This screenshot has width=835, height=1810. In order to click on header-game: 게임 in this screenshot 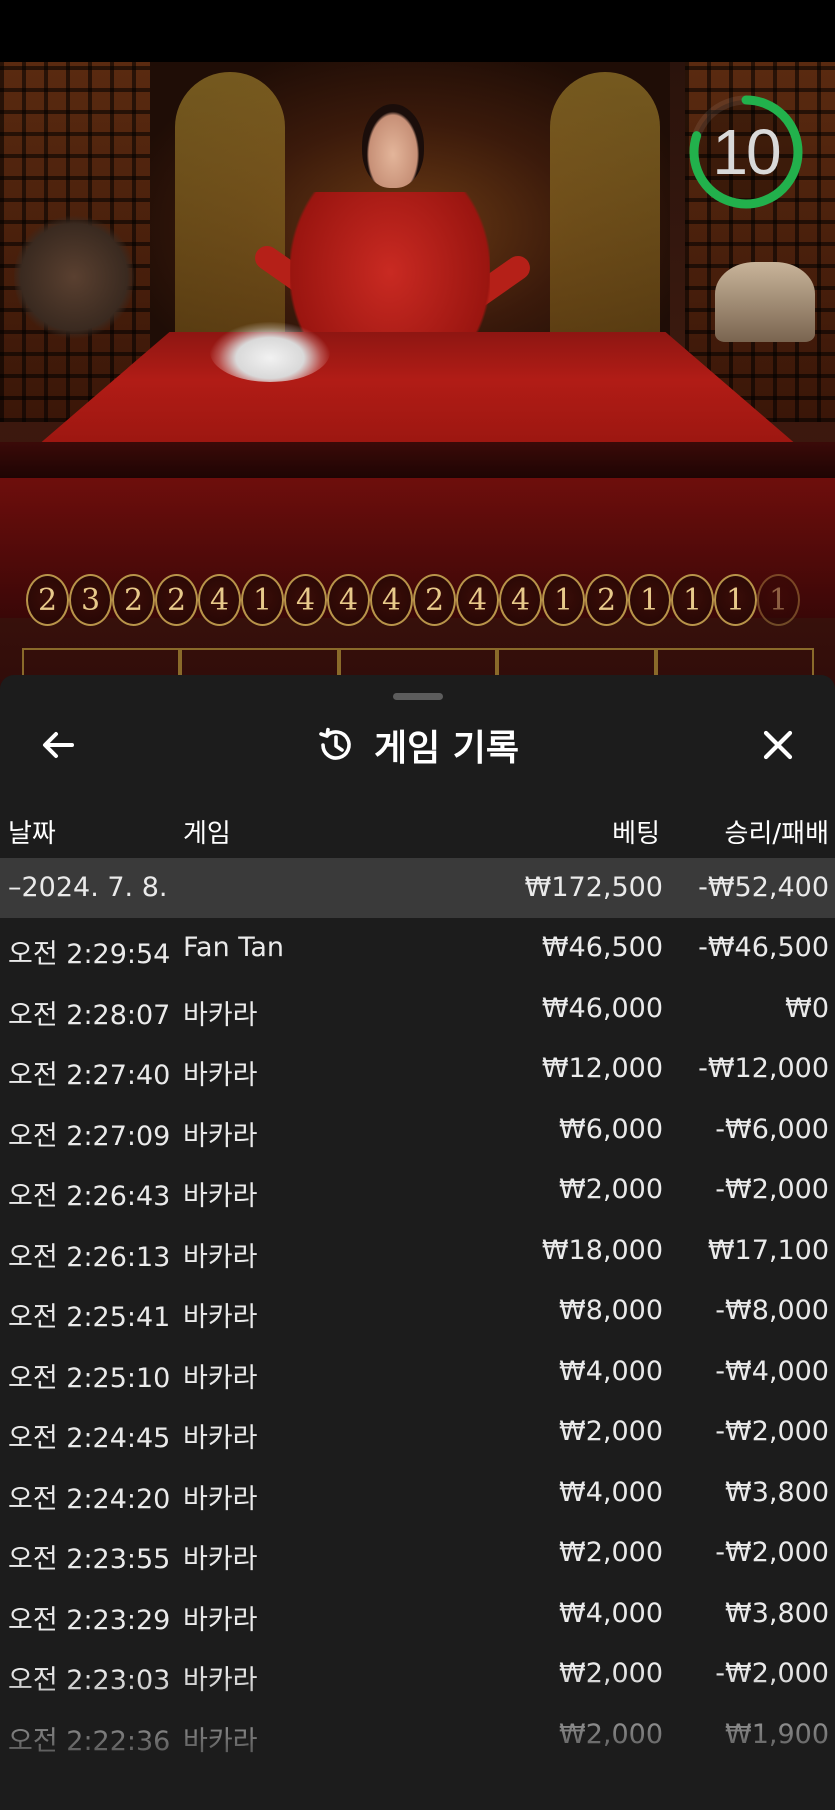, I will do `click(207, 834)`.